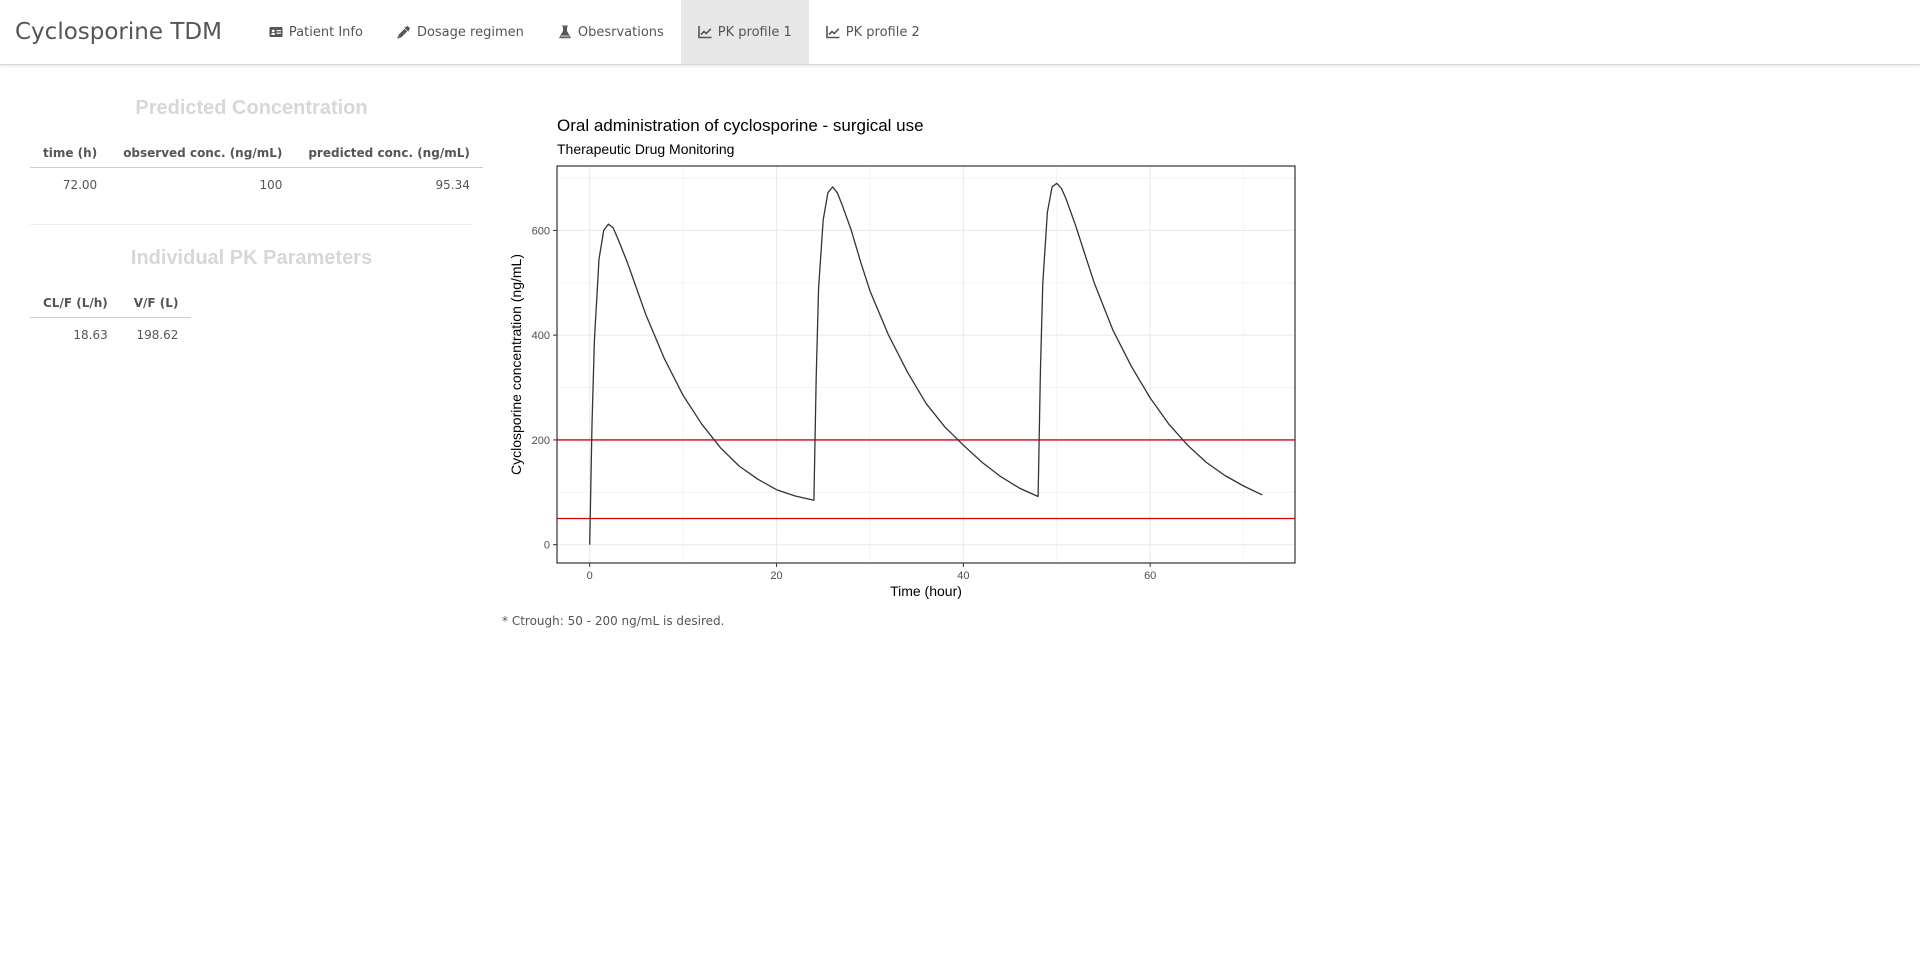 The width and height of the screenshot is (1920, 969). Describe the element at coordinates (1150, 576) in the screenshot. I see `x-tick-label: 60` at that location.